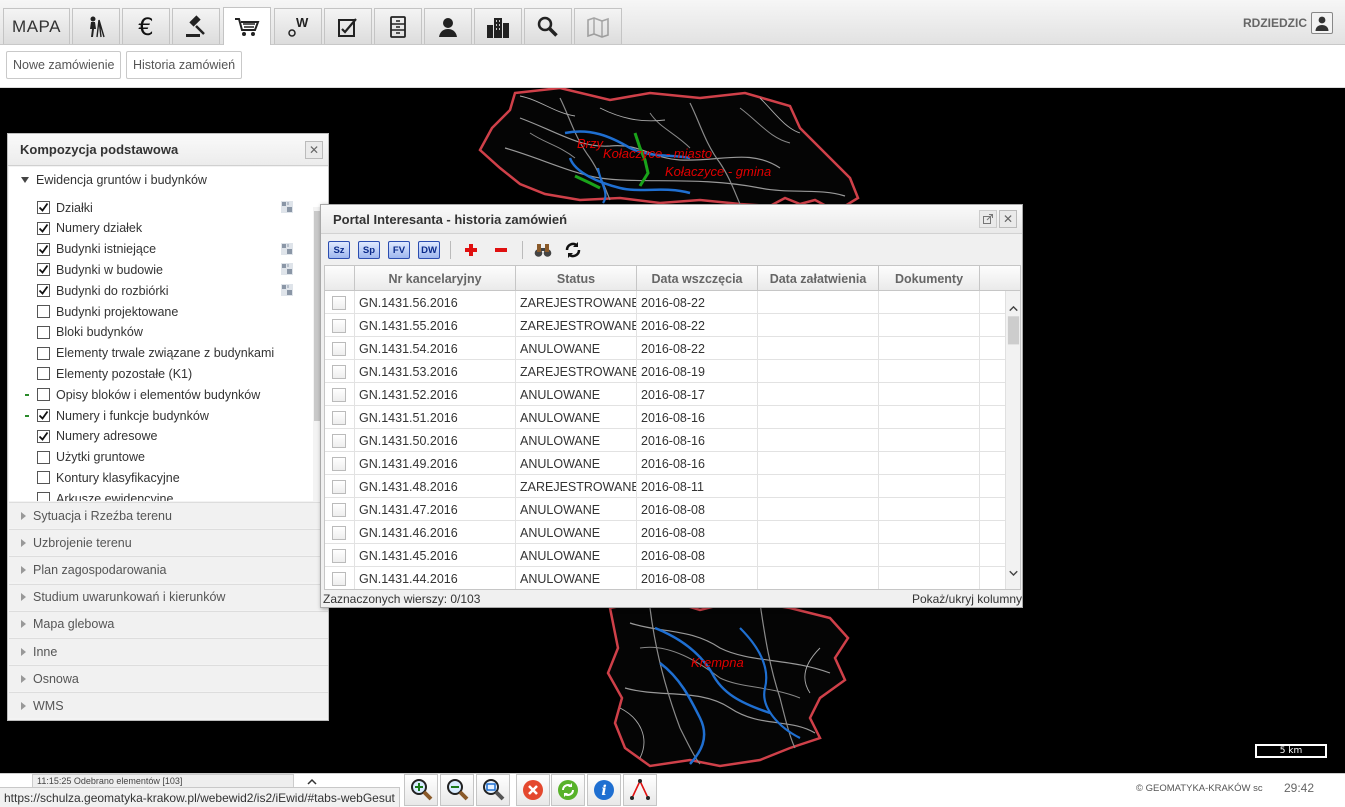 The image size is (1345, 807). What do you see at coordinates (159, 457) in the screenshot?
I see `layer-item: Użytki gruntowe` at bounding box center [159, 457].